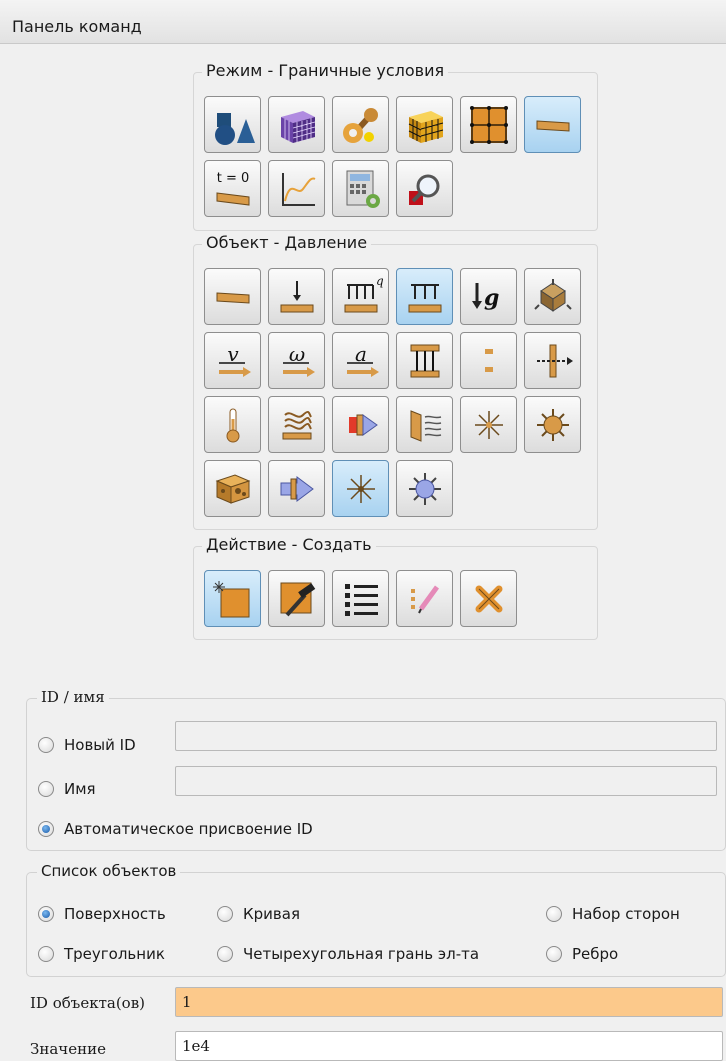  What do you see at coordinates (87, 1003) in the screenshot?
I see `object-ids-label: ID объекта(ов)` at bounding box center [87, 1003].